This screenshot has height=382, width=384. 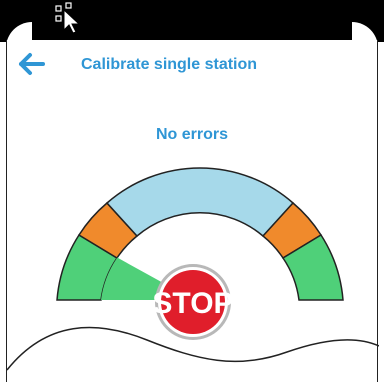 What do you see at coordinates (68, 18) in the screenshot?
I see `mouse-cursor-icon` at bounding box center [68, 18].